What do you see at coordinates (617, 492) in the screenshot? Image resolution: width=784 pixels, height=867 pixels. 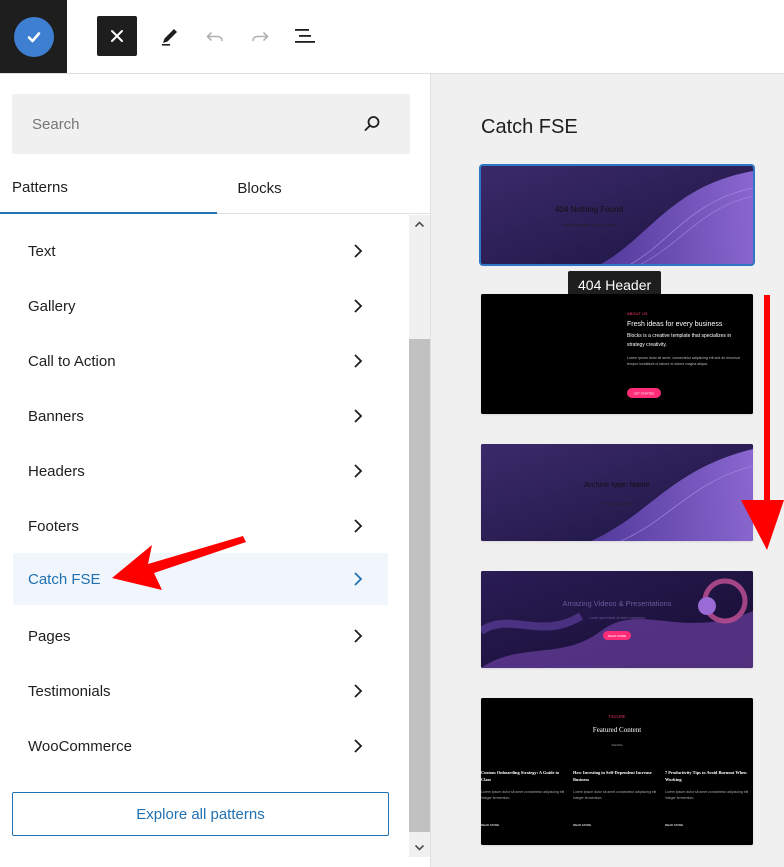 I see `pattern-card-archive: Archive type: Name Posts description` at bounding box center [617, 492].